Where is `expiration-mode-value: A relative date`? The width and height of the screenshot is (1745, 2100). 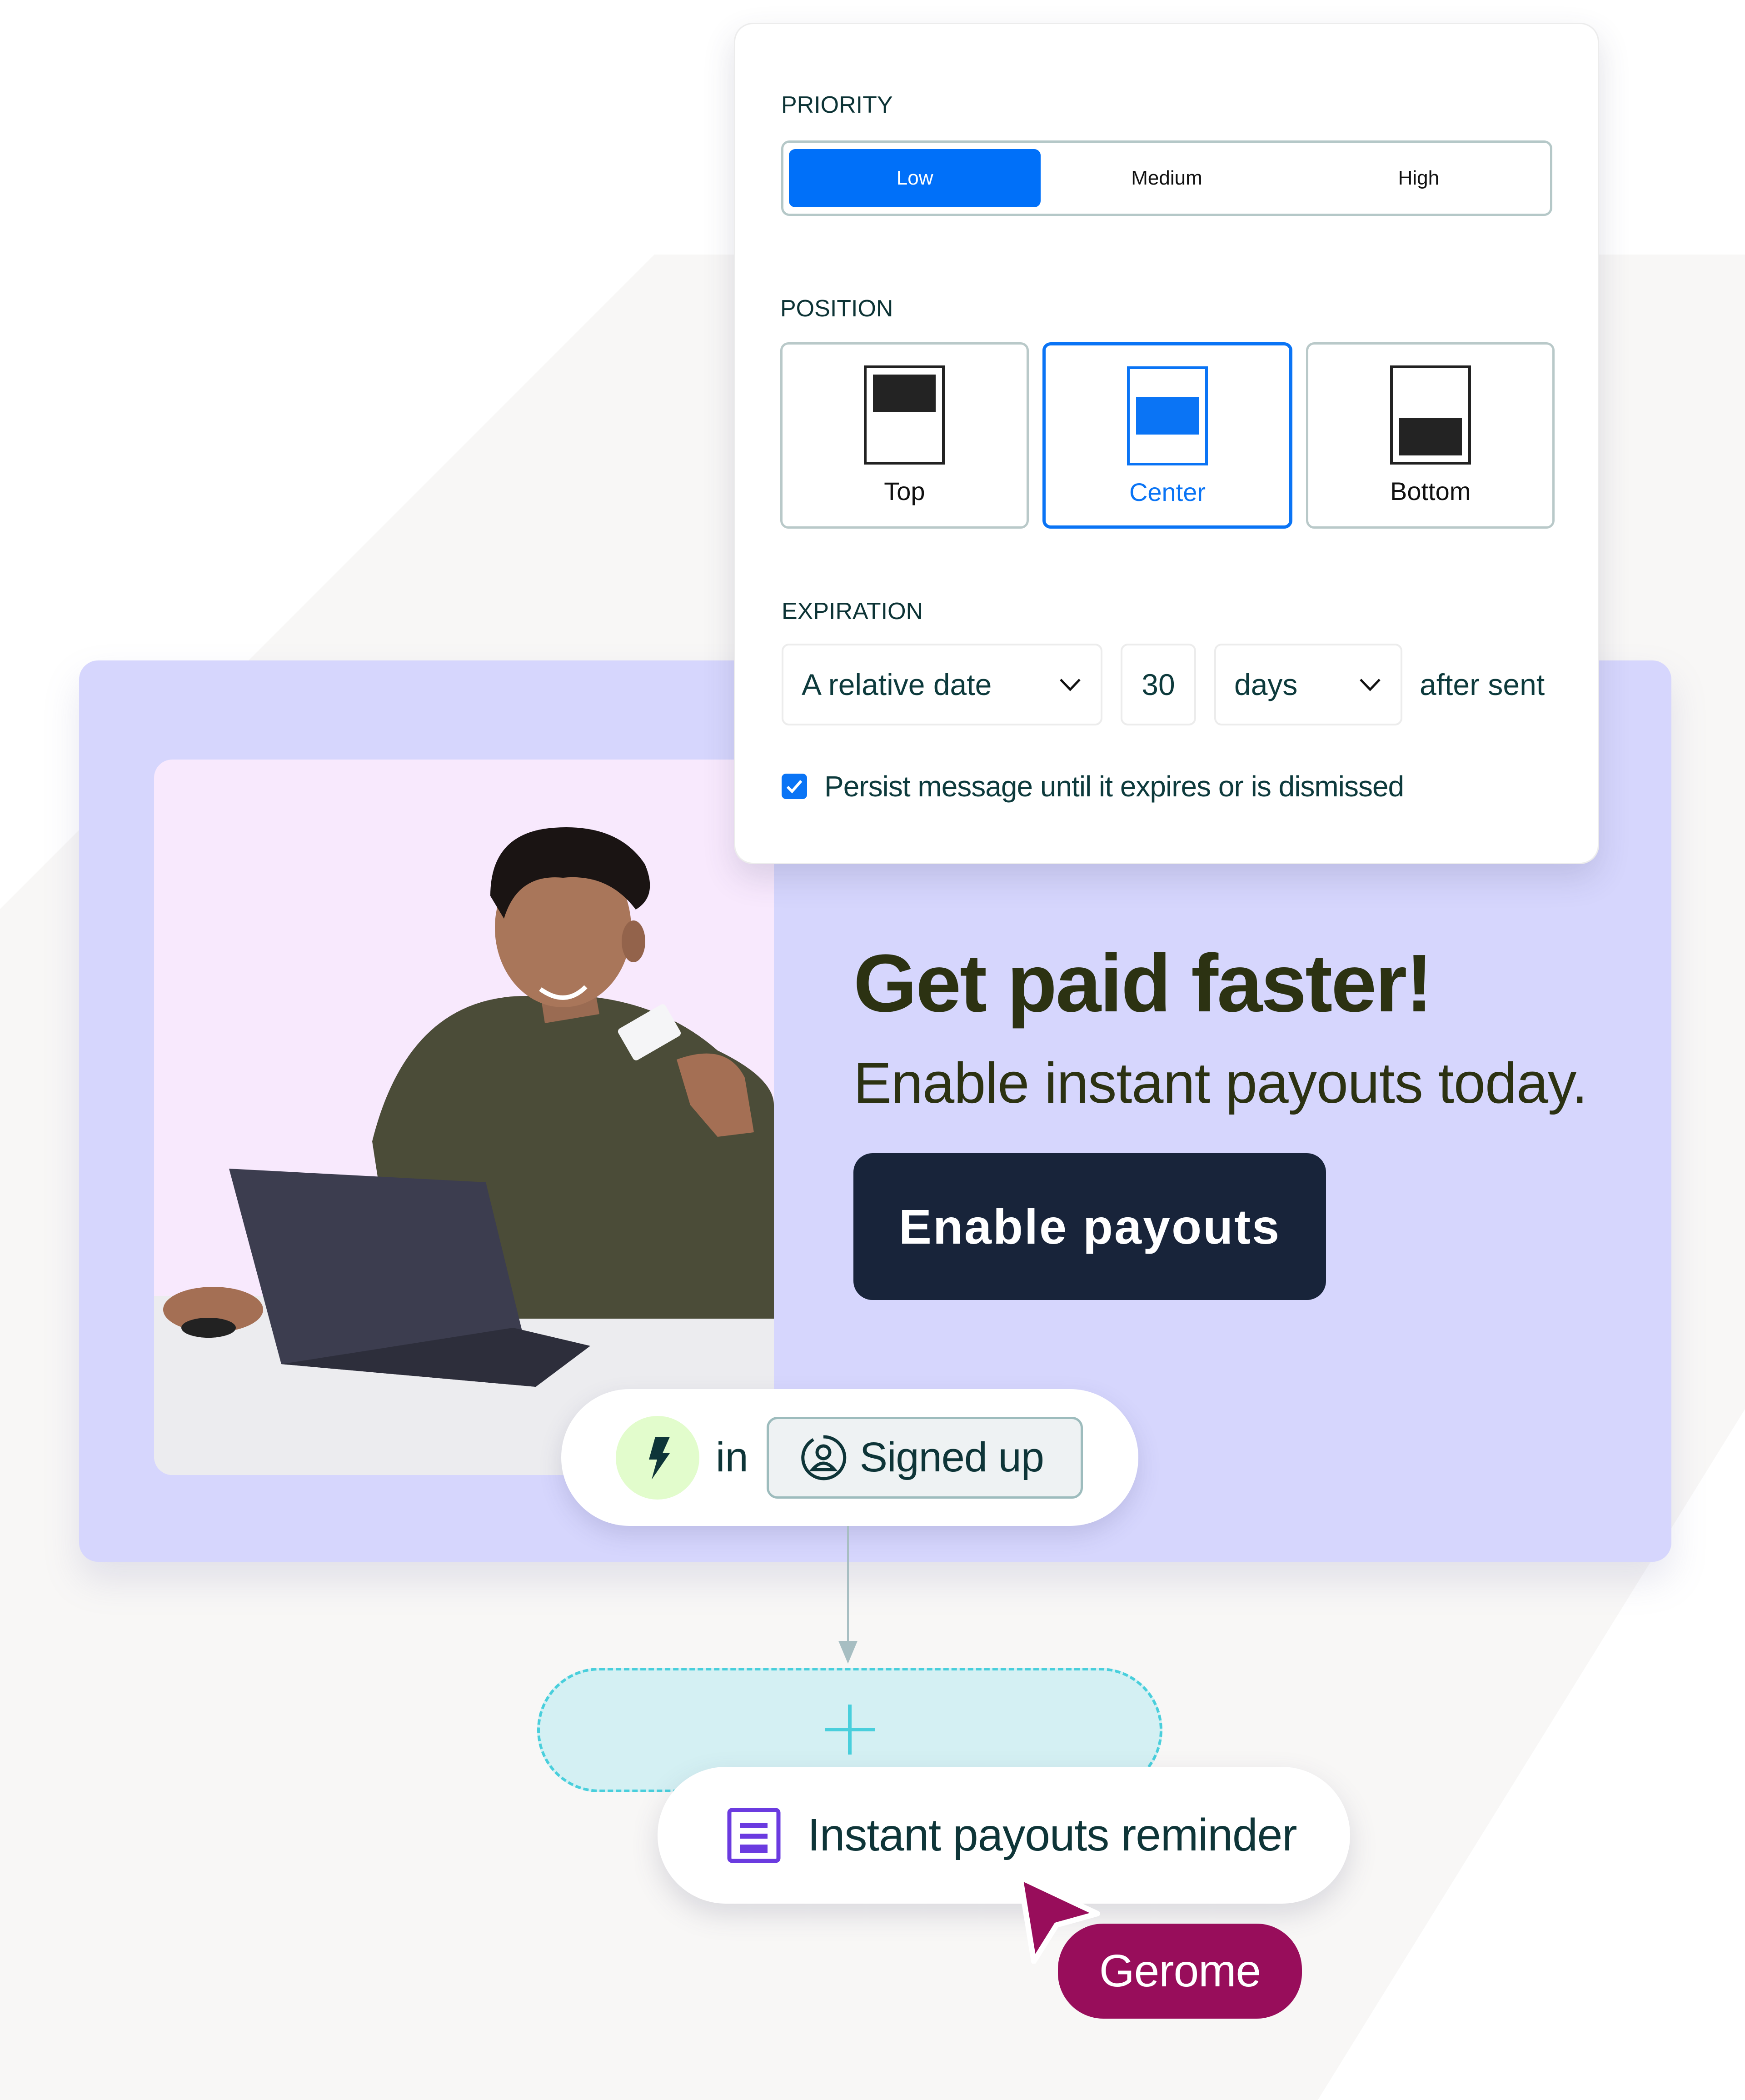 expiration-mode-value: A relative date is located at coordinates (897, 684).